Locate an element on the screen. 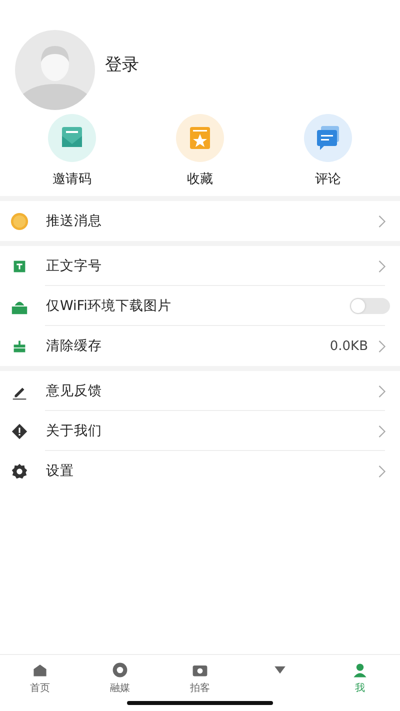 The image size is (400, 711). toggle-switch is located at coordinates (370, 306).